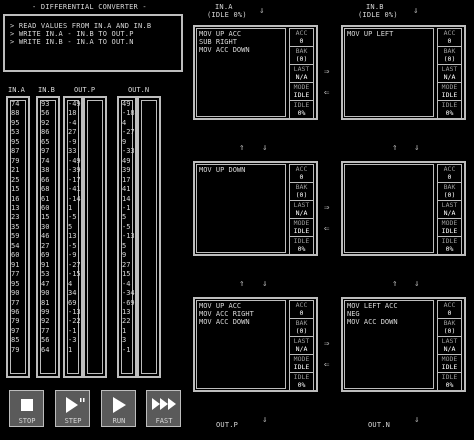 The image size is (474, 440). I want to click on input-b-down-arrow-icon: ⇓, so click(416, 11).